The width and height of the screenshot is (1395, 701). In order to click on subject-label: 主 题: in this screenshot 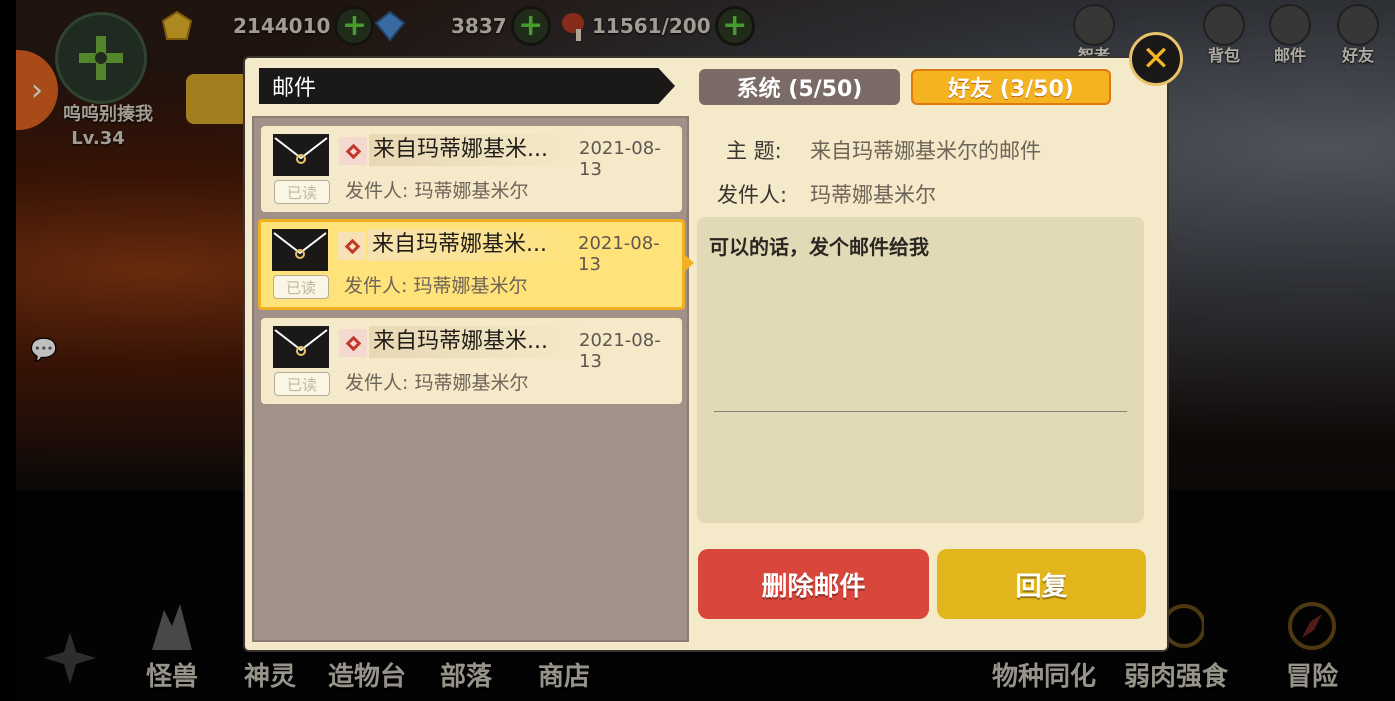, I will do `click(754, 151)`.